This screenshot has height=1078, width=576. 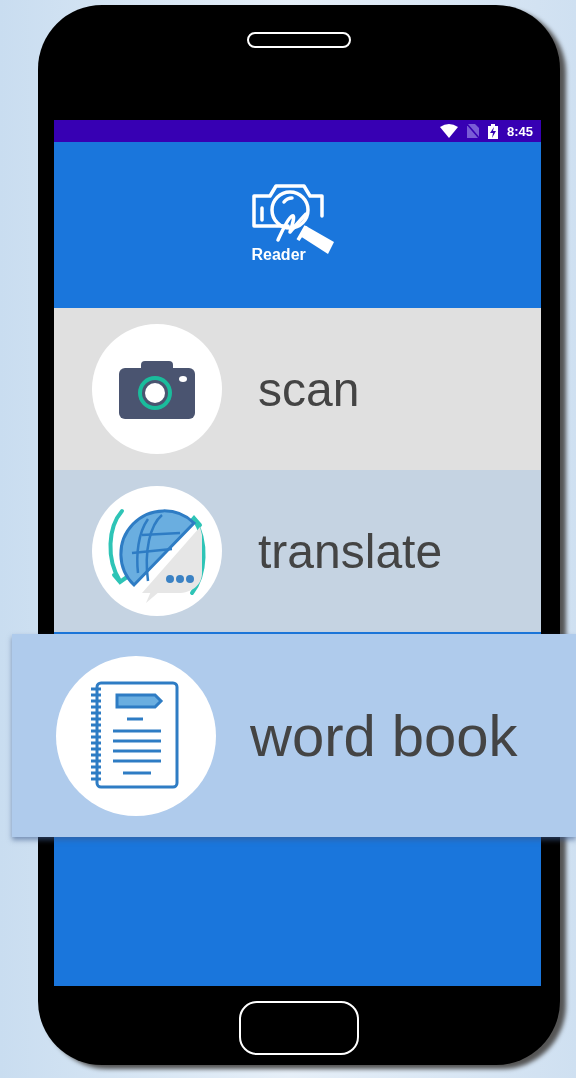 I want to click on camera-icon, so click(x=157, y=389).